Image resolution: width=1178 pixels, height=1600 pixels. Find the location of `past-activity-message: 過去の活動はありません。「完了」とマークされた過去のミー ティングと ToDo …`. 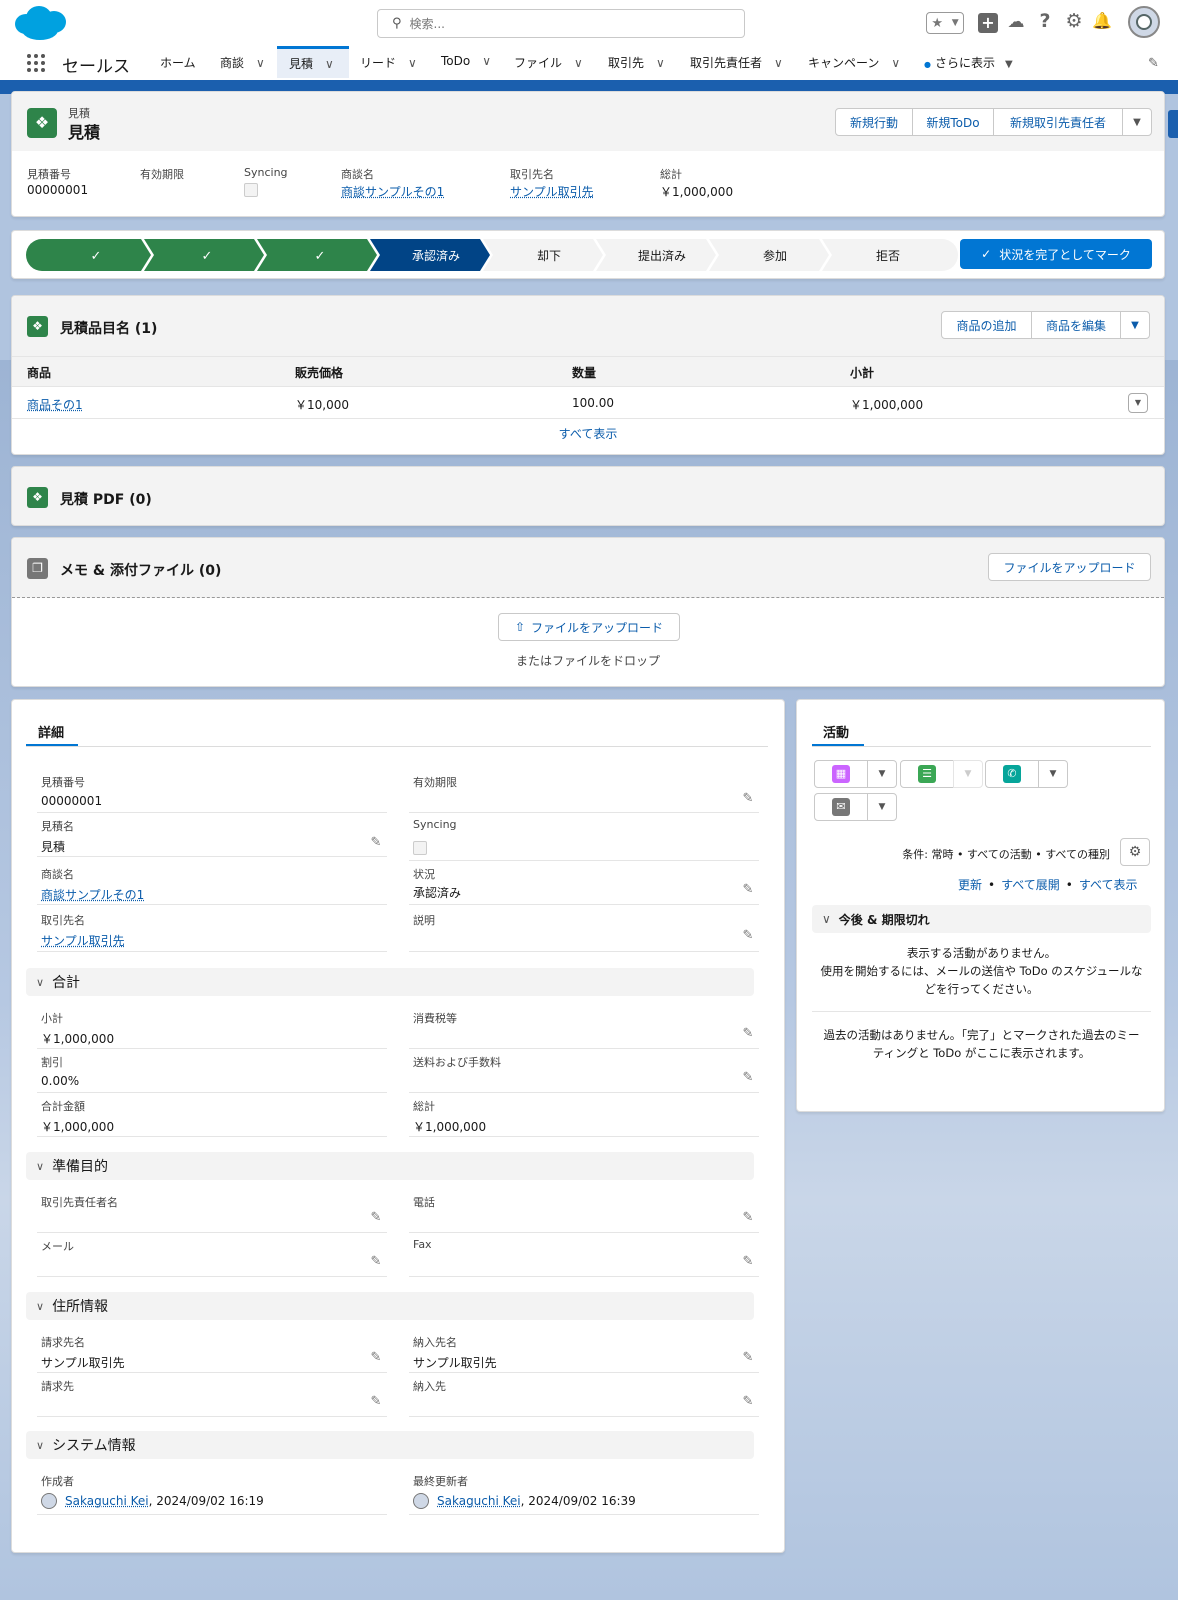

past-activity-message: 過去の活動はありません。「完了」とマークされた過去のミー ティングと ToDo … is located at coordinates (981, 1044).